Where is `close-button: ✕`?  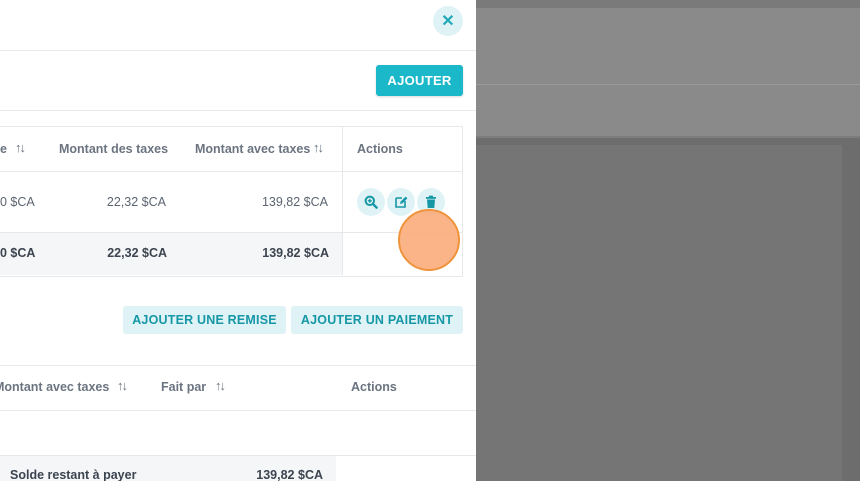 close-button: ✕ is located at coordinates (448, 21).